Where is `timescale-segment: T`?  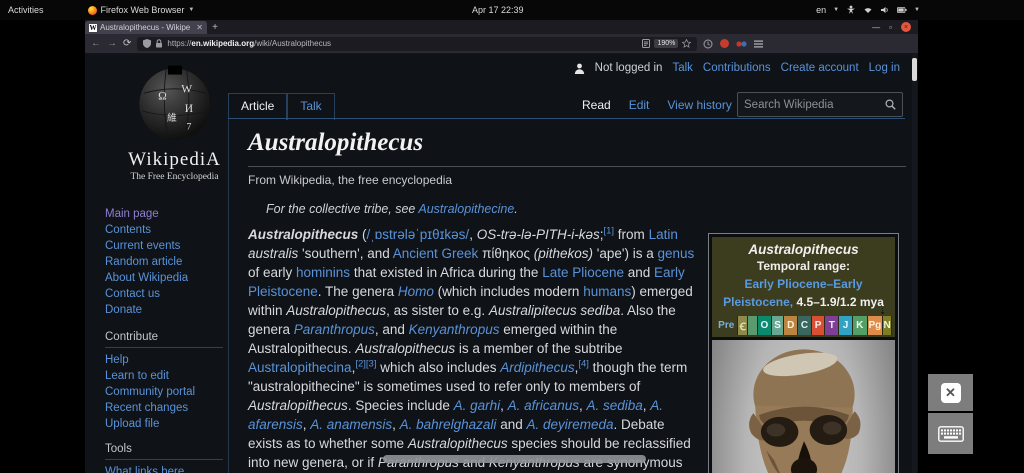
timescale-segment: T is located at coordinates (832, 325).